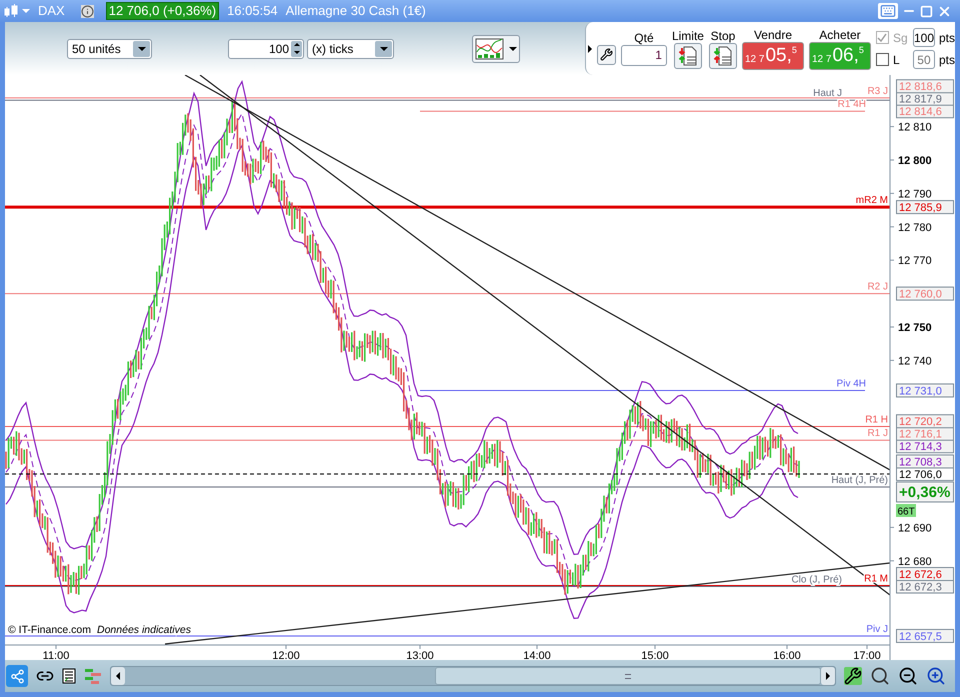 The image size is (960, 697). Describe the element at coordinates (496, 48) in the screenshot. I see `indicator-button` at that location.